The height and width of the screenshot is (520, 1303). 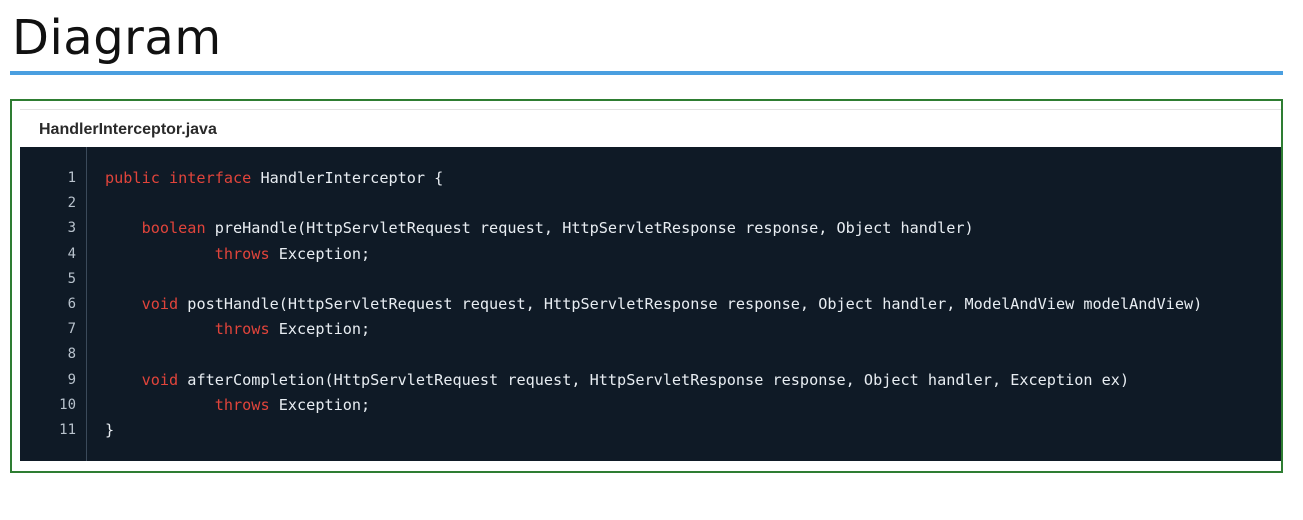 I want to click on line-number: 6, so click(x=71, y=304).